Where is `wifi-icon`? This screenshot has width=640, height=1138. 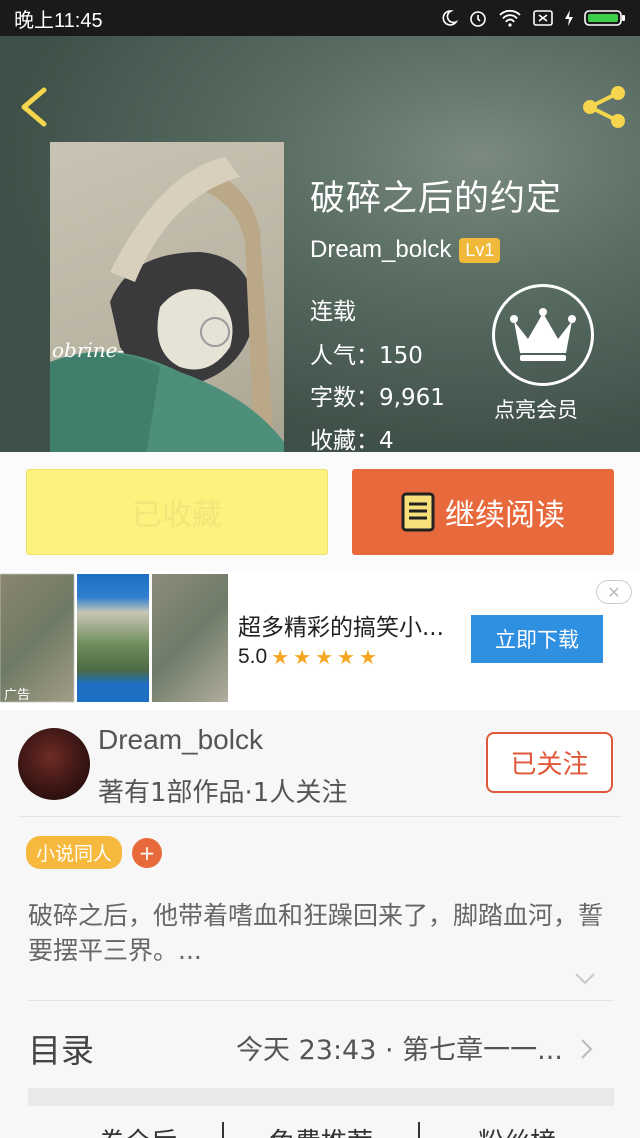 wifi-icon is located at coordinates (510, 18).